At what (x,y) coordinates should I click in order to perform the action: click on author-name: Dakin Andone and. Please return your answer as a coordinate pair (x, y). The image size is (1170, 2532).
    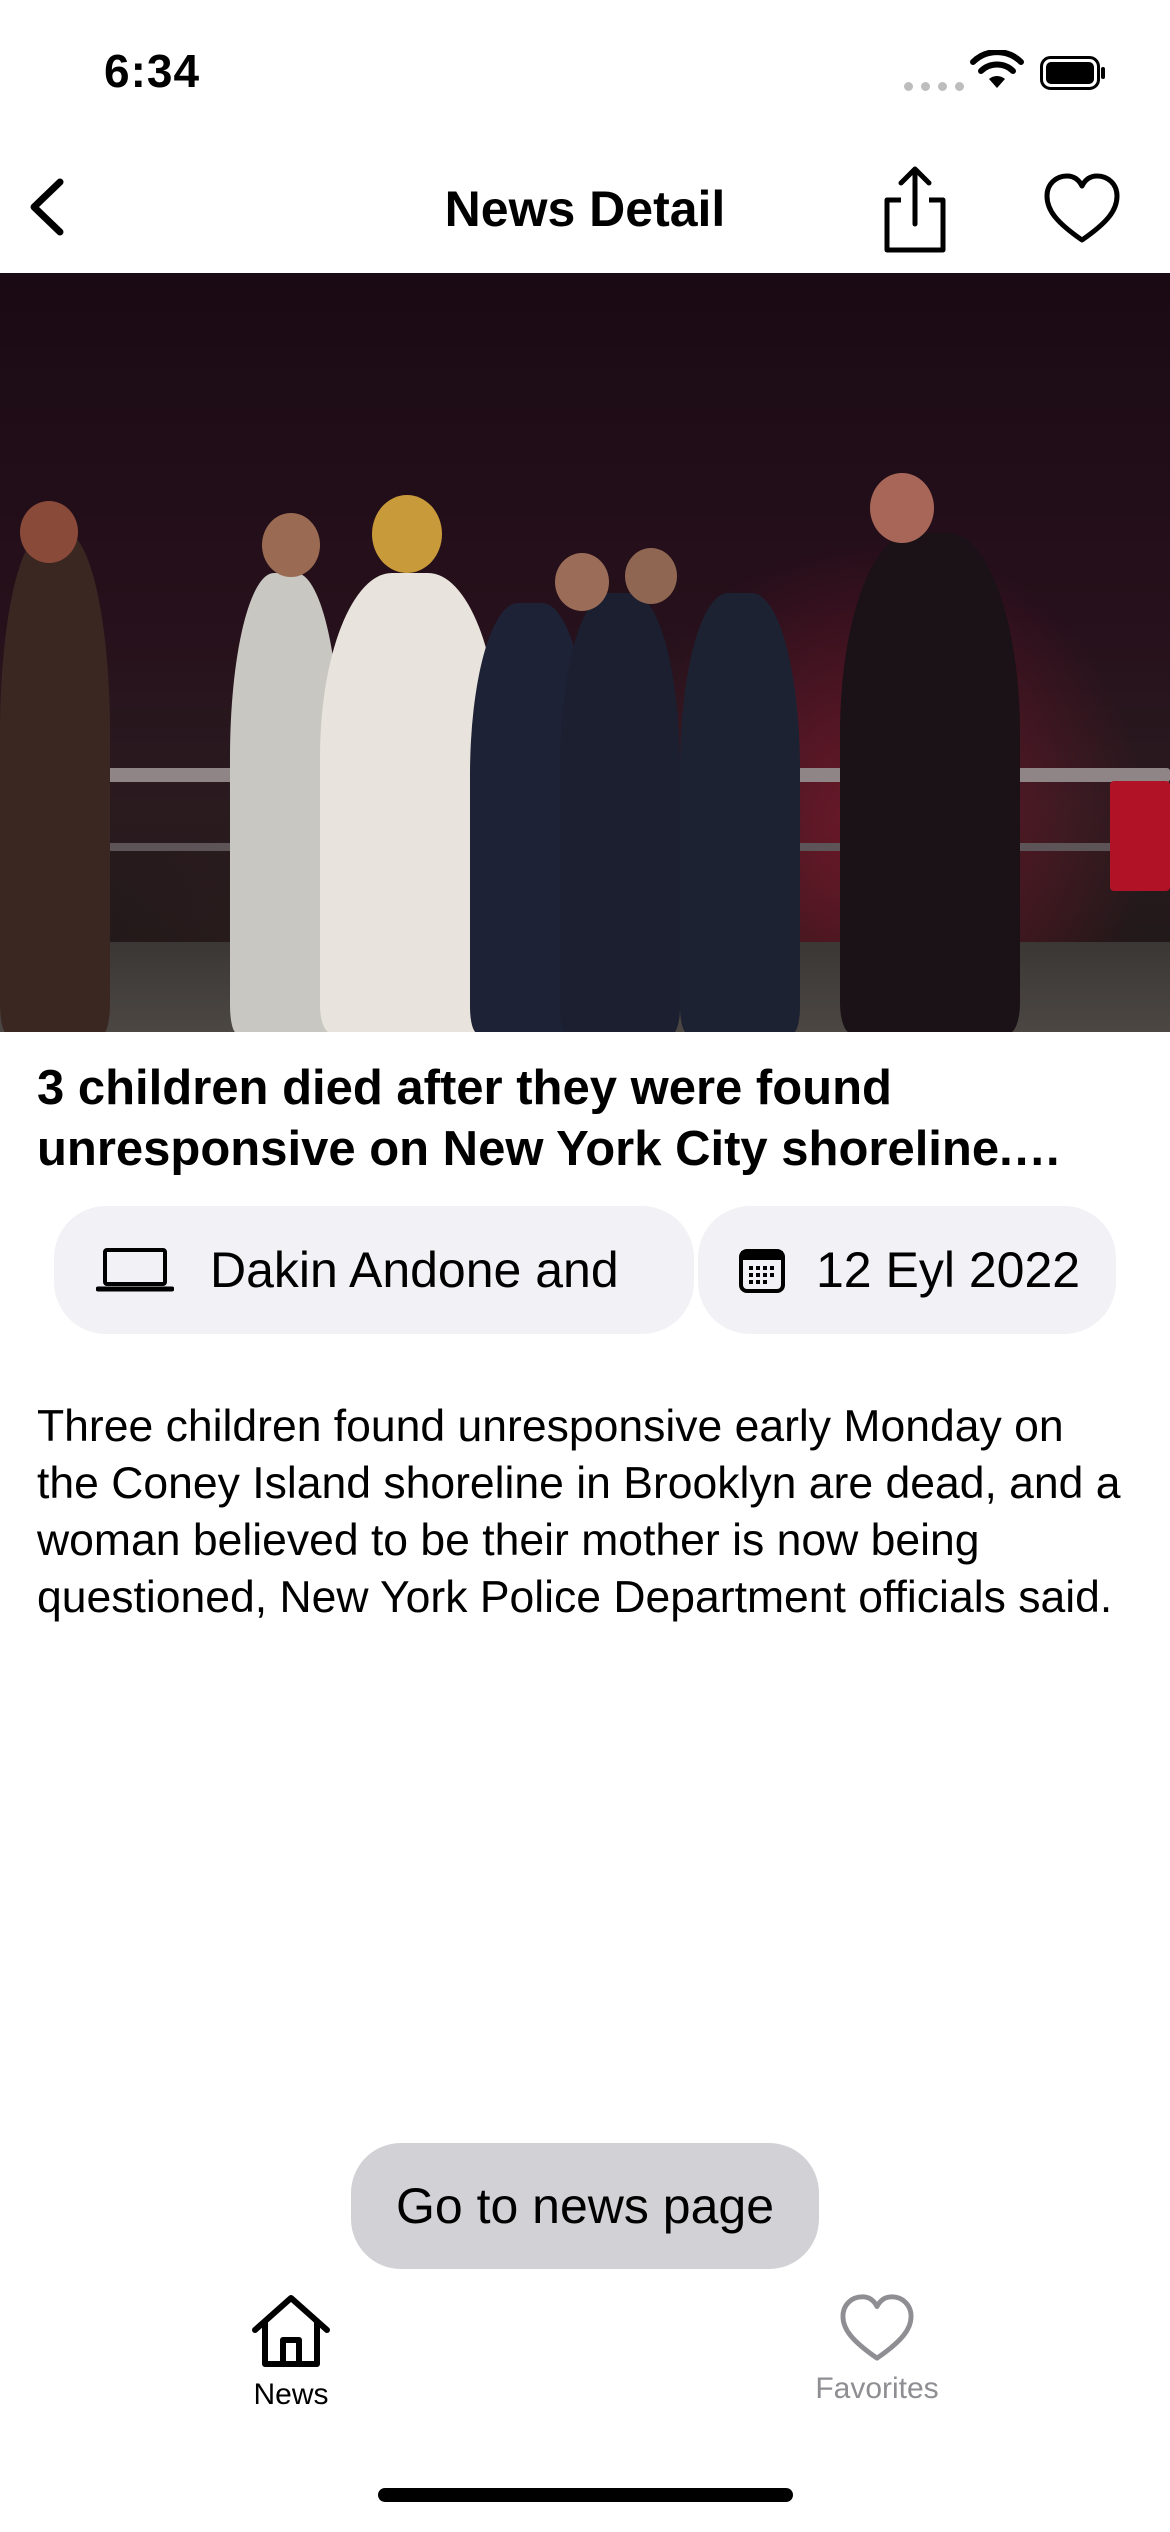
    Looking at the image, I should click on (414, 1270).